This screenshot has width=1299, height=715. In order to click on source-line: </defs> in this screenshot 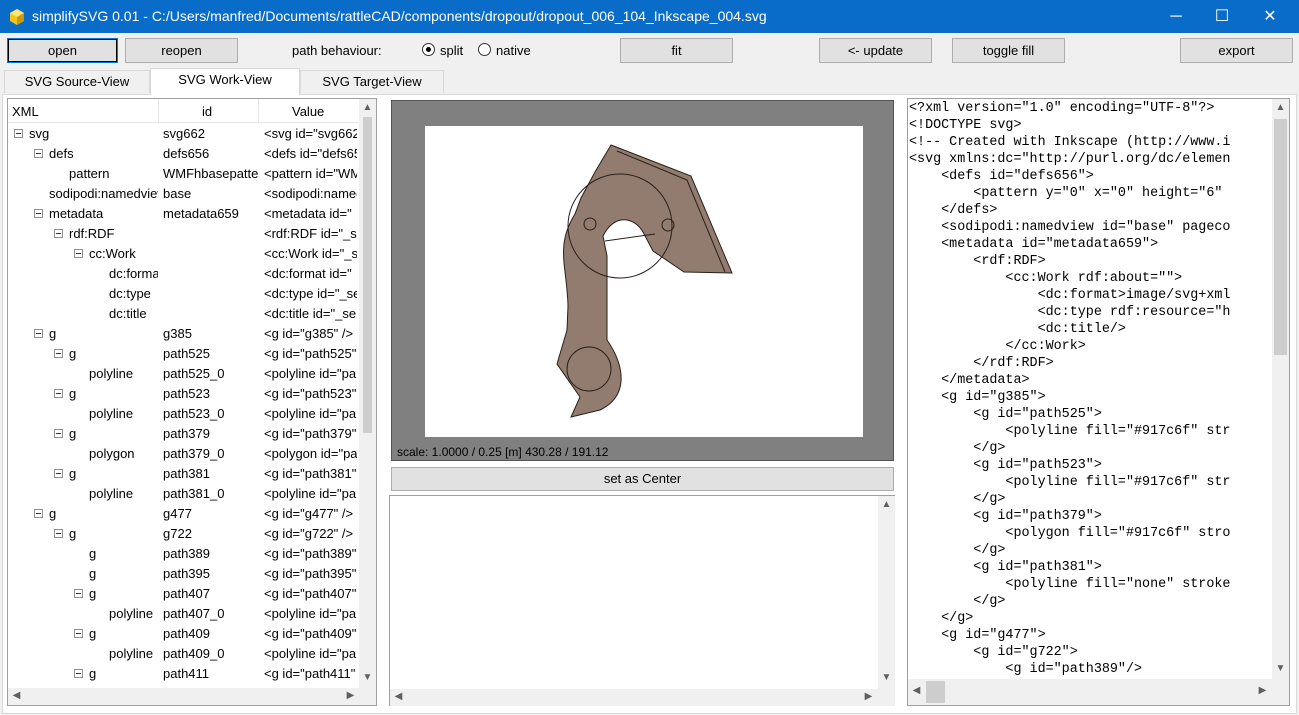, I will do `click(953, 210)`.